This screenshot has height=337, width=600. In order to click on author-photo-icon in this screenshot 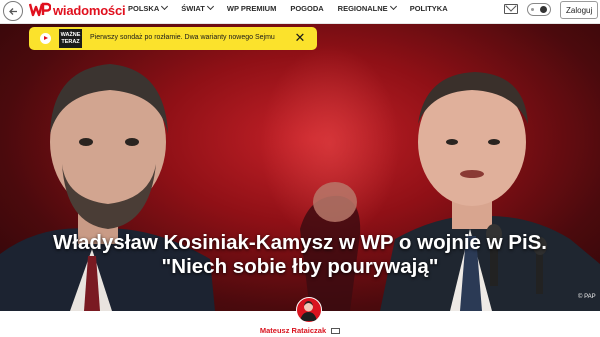, I will do `click(308, 311)`.